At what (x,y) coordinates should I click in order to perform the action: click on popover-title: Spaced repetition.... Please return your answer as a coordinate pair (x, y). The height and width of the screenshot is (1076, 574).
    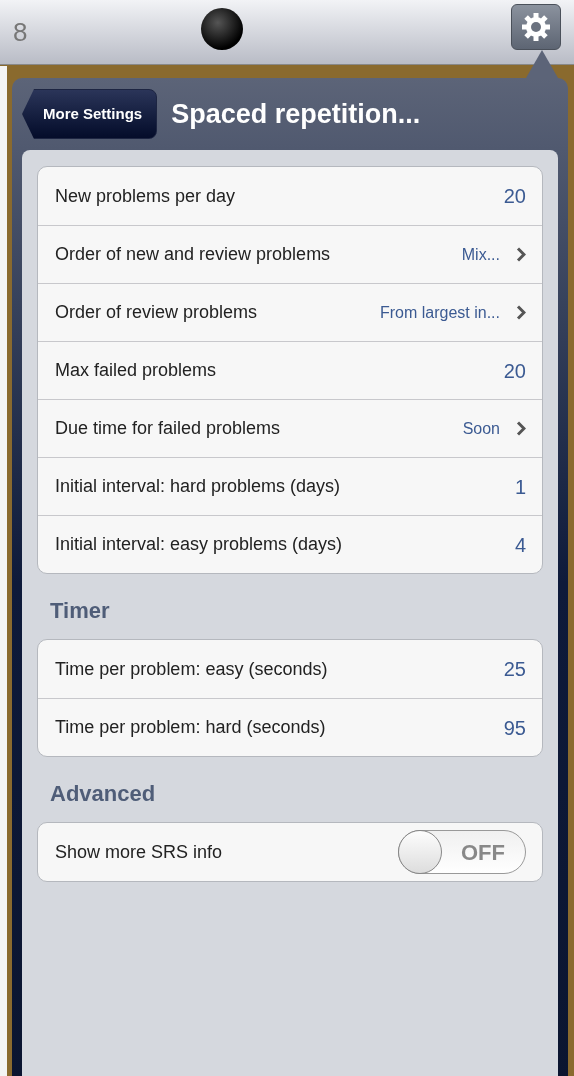
    Looking at the image, I should click on (296, 114).